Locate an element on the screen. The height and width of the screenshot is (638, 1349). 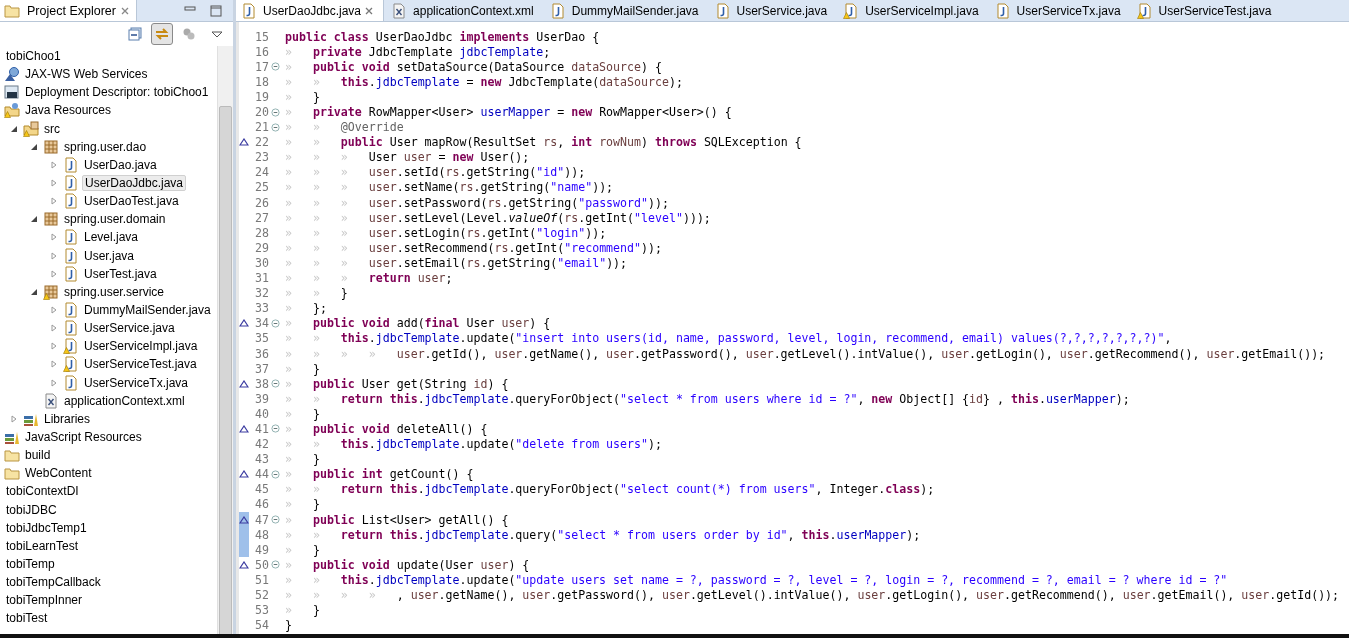
line-number: 19 is located at coordinates (261, 96).